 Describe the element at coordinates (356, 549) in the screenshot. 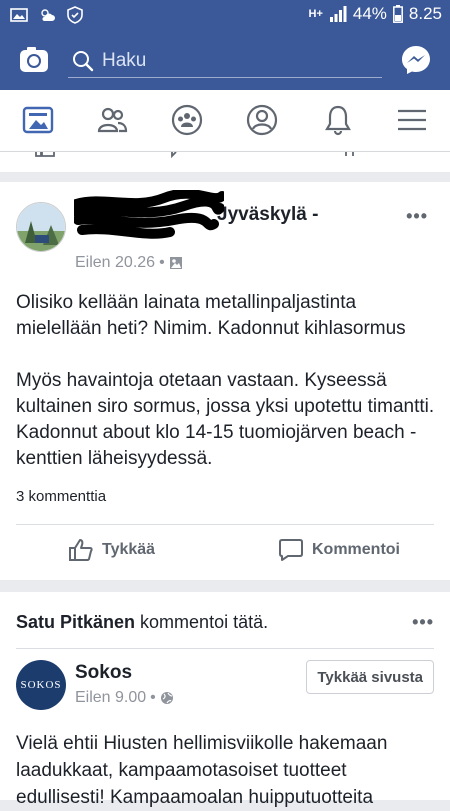

I see `comment-label: Kommentoi` at that location.